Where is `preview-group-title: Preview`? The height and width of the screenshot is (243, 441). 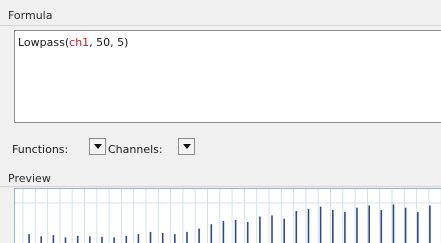
preview-group-title: Preview is located at coordinates (29, 178).